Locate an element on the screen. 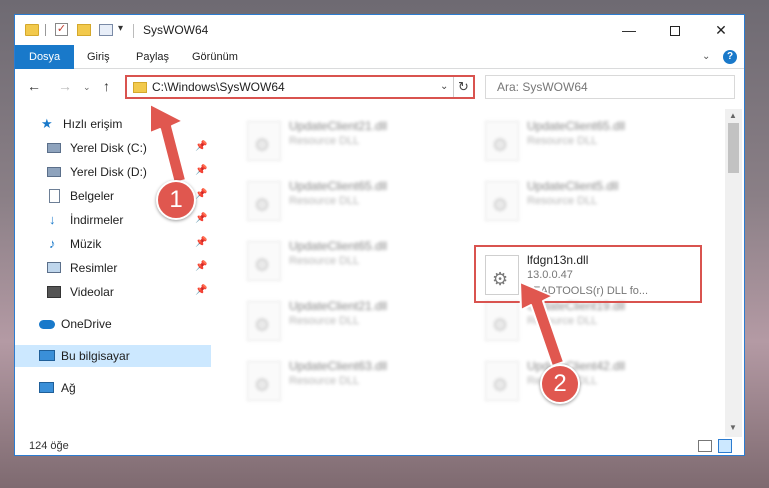  step-1-badge: 1 is located at coordinates (176, 200).